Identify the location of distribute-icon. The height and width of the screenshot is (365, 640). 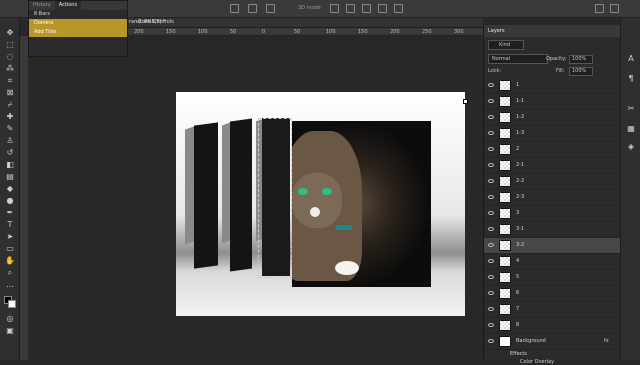
(270, 8).